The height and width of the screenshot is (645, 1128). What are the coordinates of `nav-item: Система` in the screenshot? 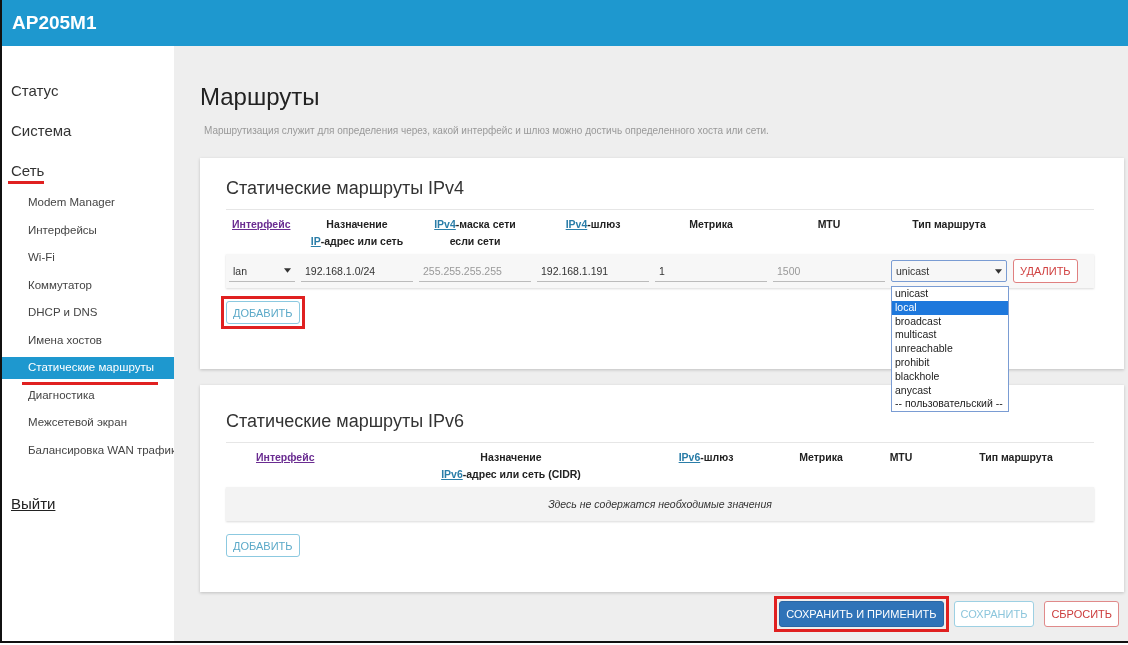 It's located at (41, 131).